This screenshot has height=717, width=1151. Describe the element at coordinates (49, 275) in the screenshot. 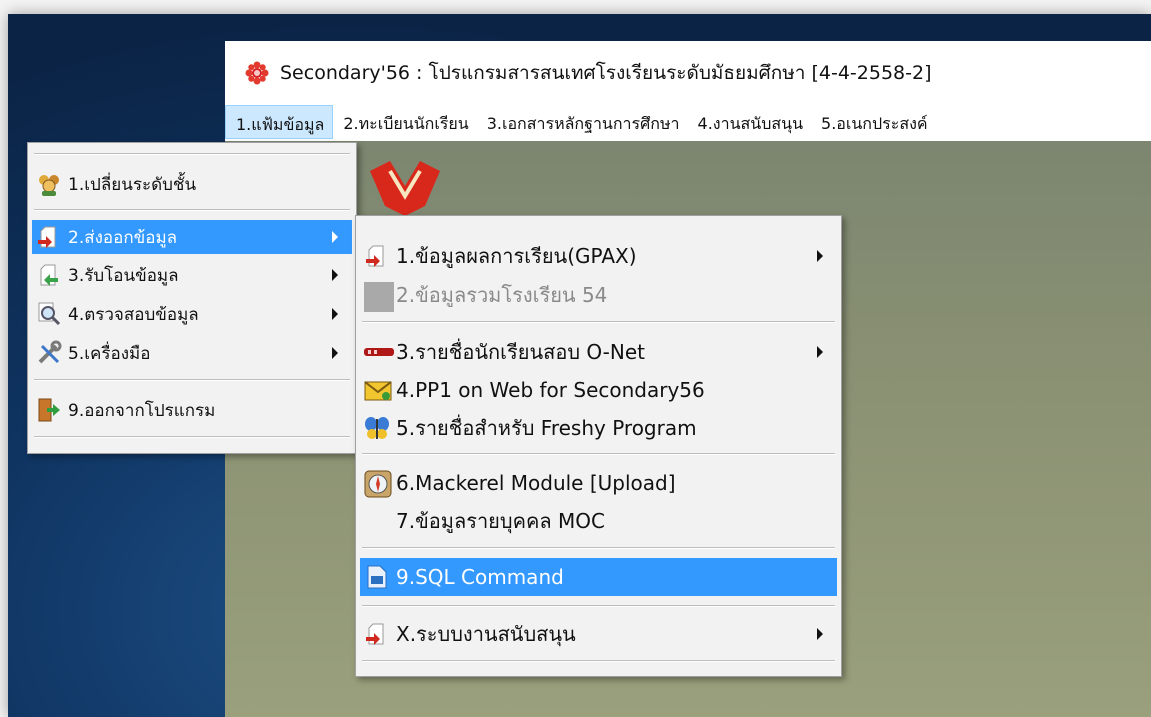

I see `import-arrow-icon` at that location.